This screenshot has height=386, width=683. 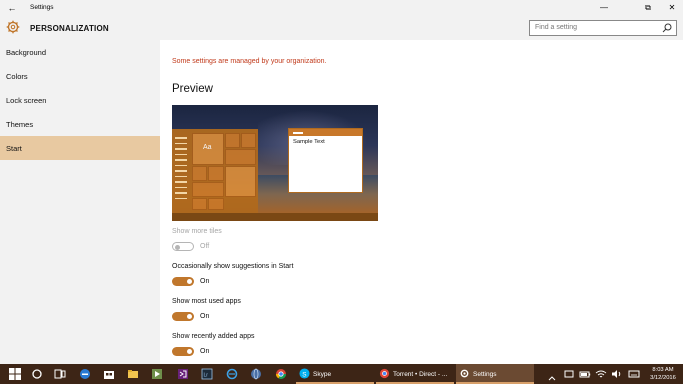 What do you see at coordinates (335, 374) in the screenshot?
I see `taskbar-app-skype: S Skype` at bounding box center [335, 374].